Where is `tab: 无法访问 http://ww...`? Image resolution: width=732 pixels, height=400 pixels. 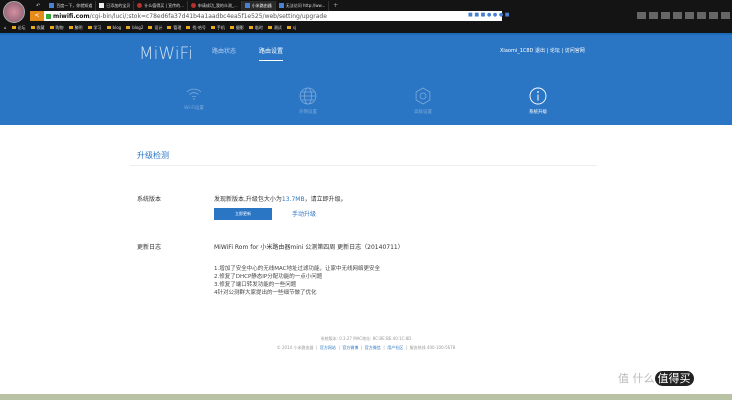
tab: 无法访问 http://ww... is located at coordinates (303, 5).